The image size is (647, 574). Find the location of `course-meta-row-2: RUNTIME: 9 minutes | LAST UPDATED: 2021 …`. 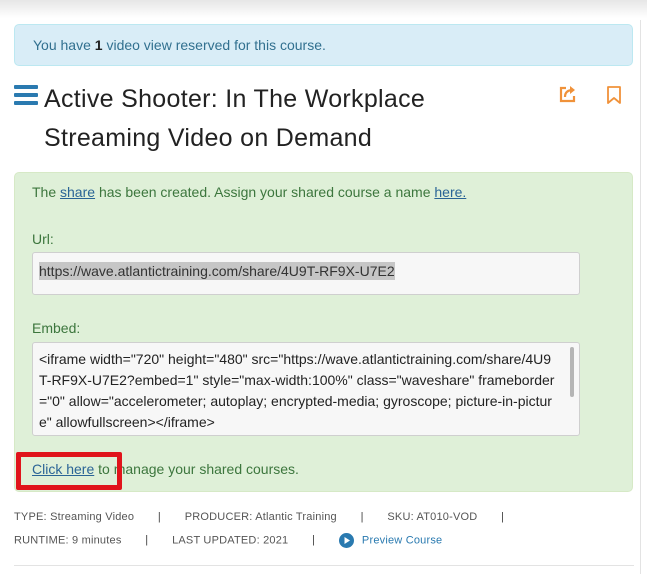

course-meta-row-2: RUNTIME: 9 minutes | LAST UPDATED: 2021 … is located at coordinates (228, 540).